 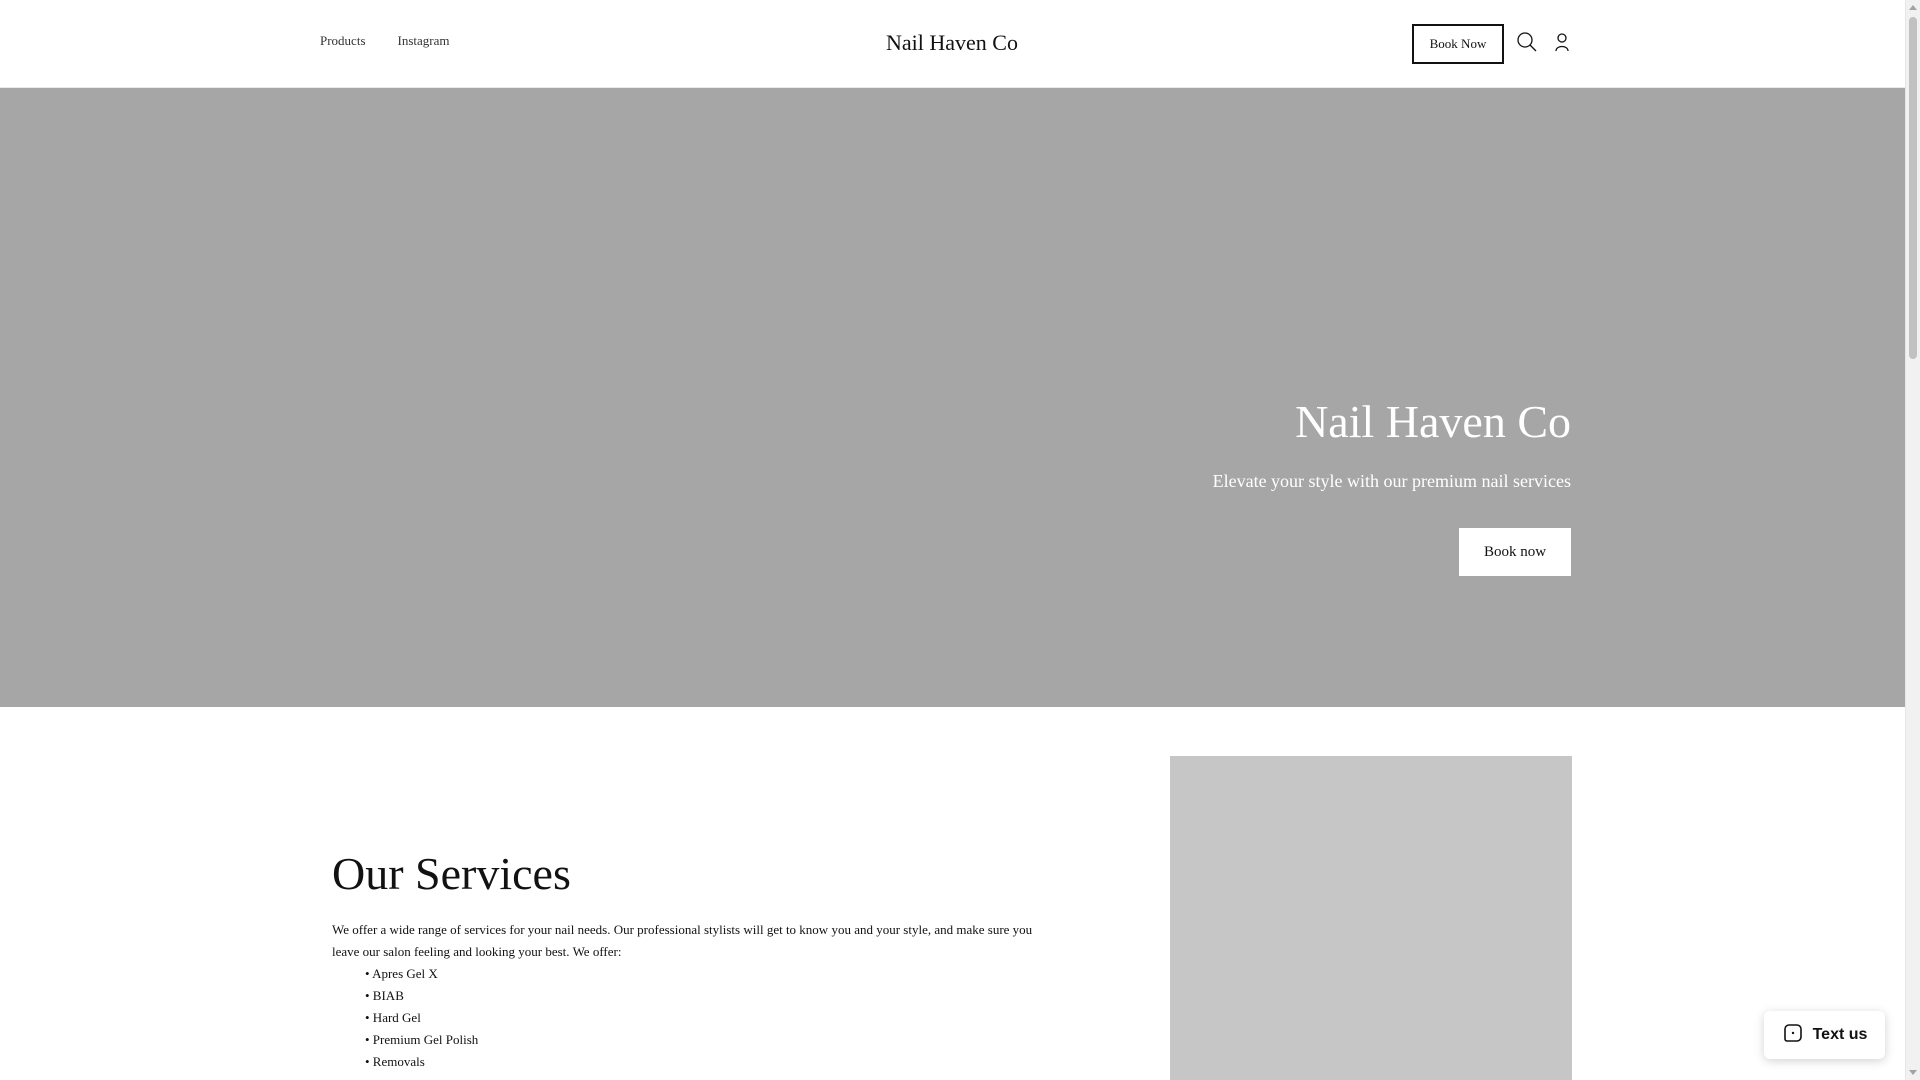 I want to click on hero-title: Nail Haven Co, so click(x=1433, y=421).